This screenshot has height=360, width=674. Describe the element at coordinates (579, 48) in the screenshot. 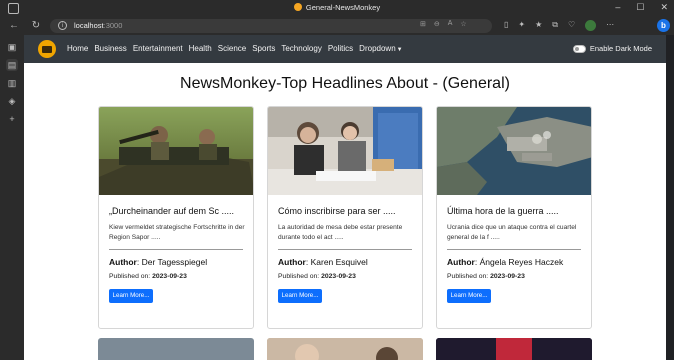

I see `toggle-switch-icon` at that location.